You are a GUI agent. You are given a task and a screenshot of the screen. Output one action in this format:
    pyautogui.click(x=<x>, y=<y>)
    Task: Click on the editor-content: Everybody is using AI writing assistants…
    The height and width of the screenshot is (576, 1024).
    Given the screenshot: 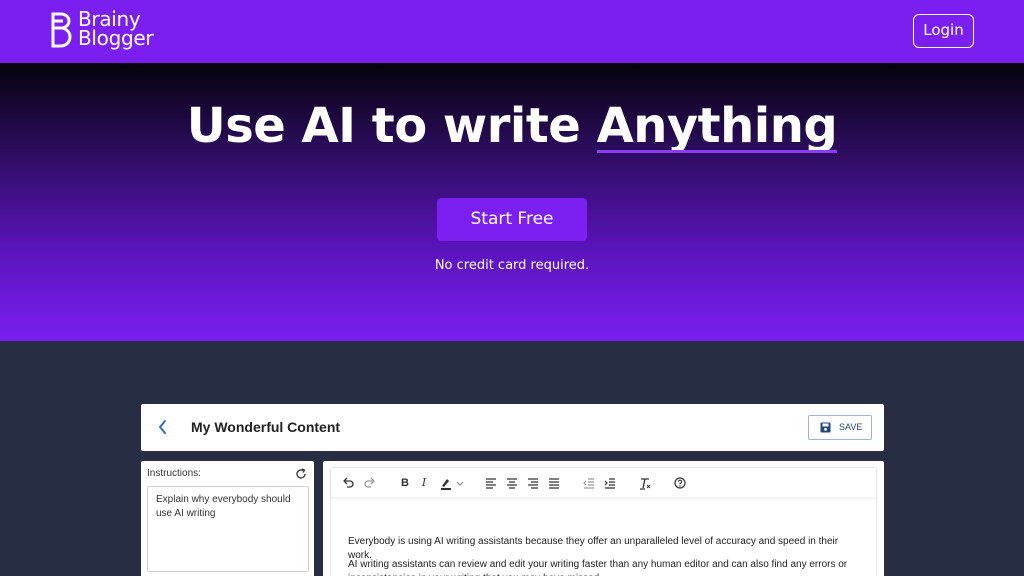 What is the action you would take?
    pyautogui.click(x=603, y=536)
    